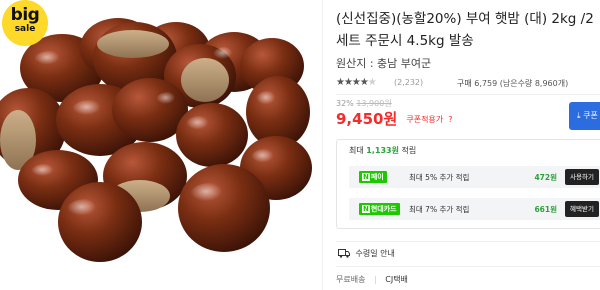 Image resolution: width=600 pixels, height=290 pixels. What do you see at coordinates (25, 29) in the screenshot?
I see `big-sale-badge-line2: sale` at bounding box center [25, 29].